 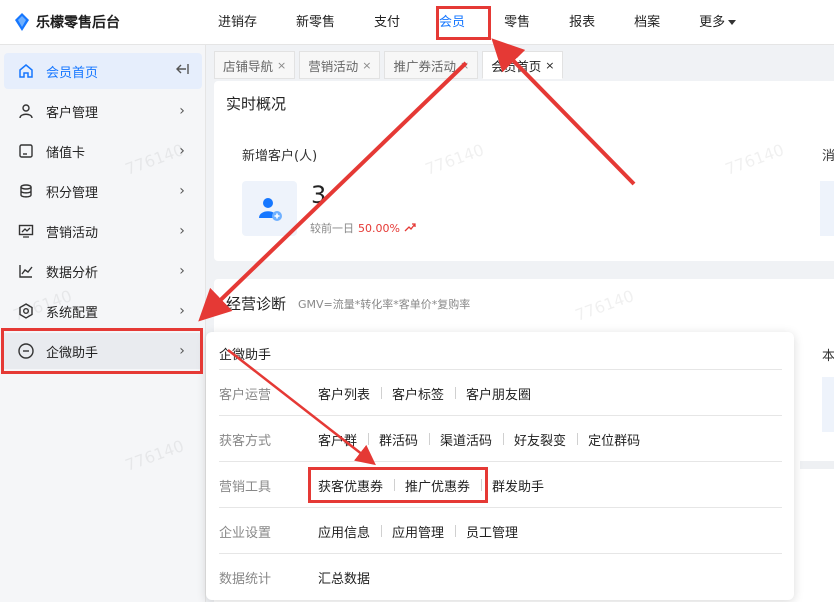 What do you see at coordinates (614, 439) in the screenshot?
I see `menu-link-location-group-code: 定位群码` at bounding box center [614, 439].